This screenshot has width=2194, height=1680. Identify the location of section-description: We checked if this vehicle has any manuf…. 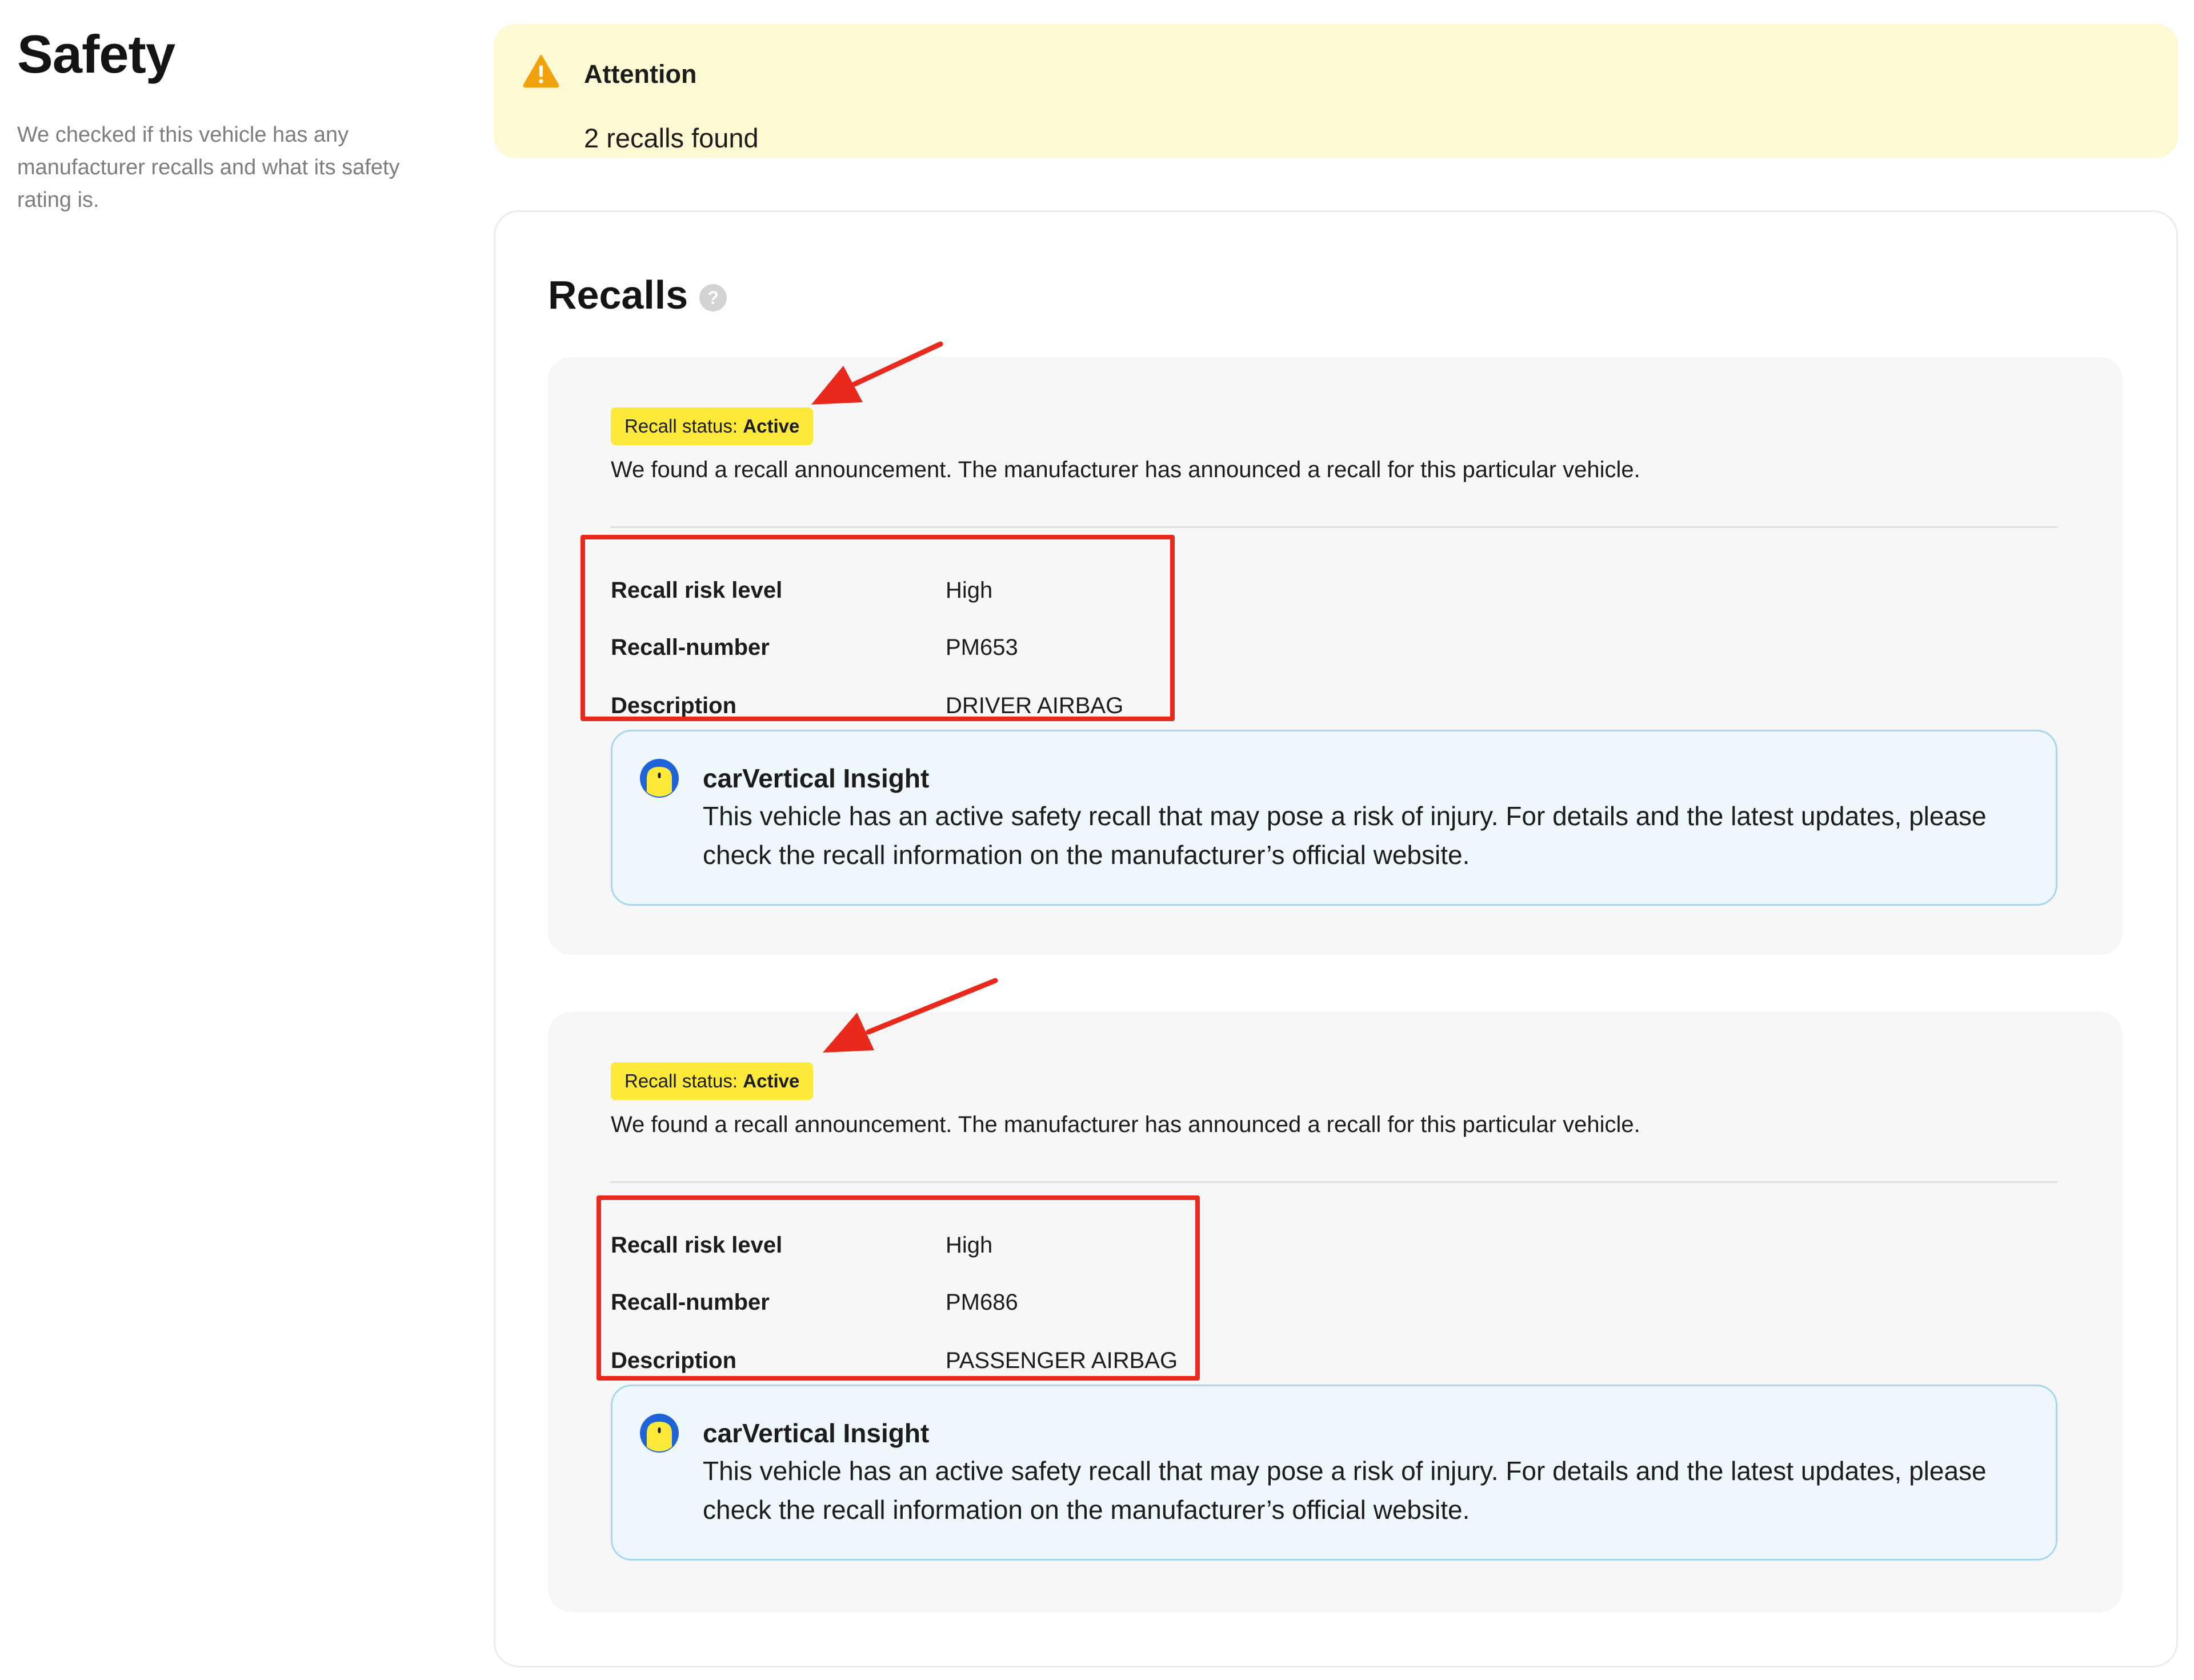
(209, 167).